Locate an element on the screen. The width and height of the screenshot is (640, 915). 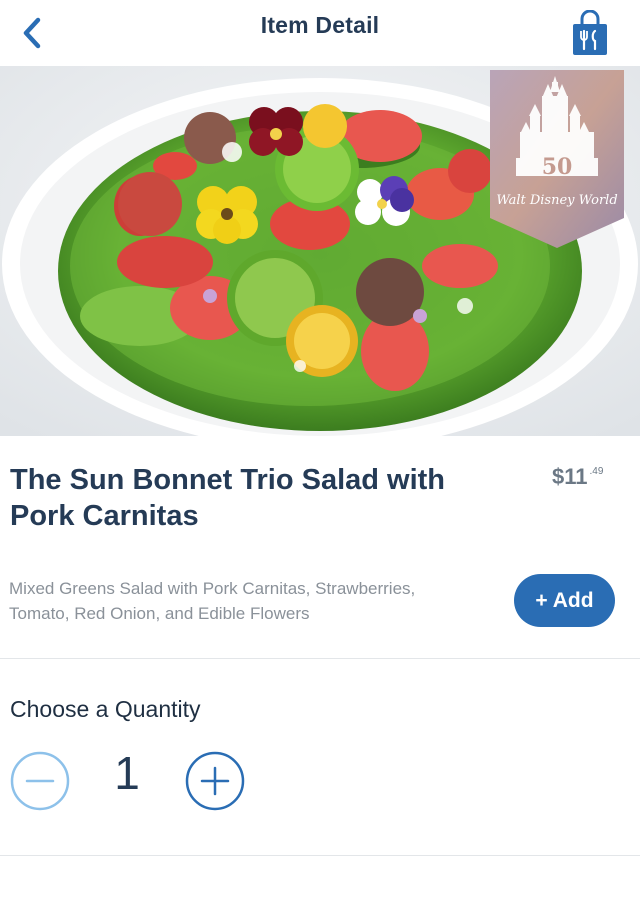
shopping-bag-utensils-icon is located at coordinates (590, 32).